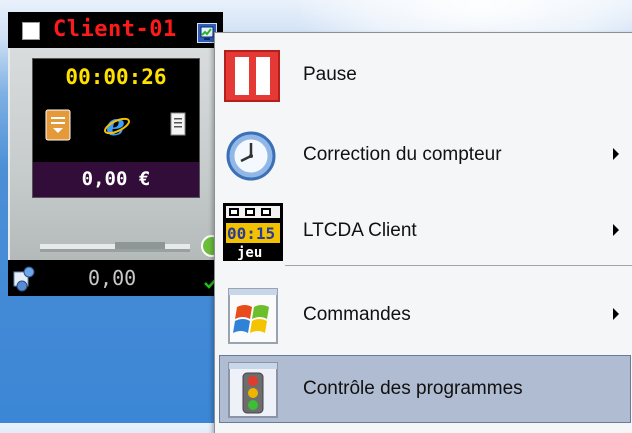 This screenshot has width=632, height=433. I want to click on session-timer: 00:00:26, so click(116, 77).